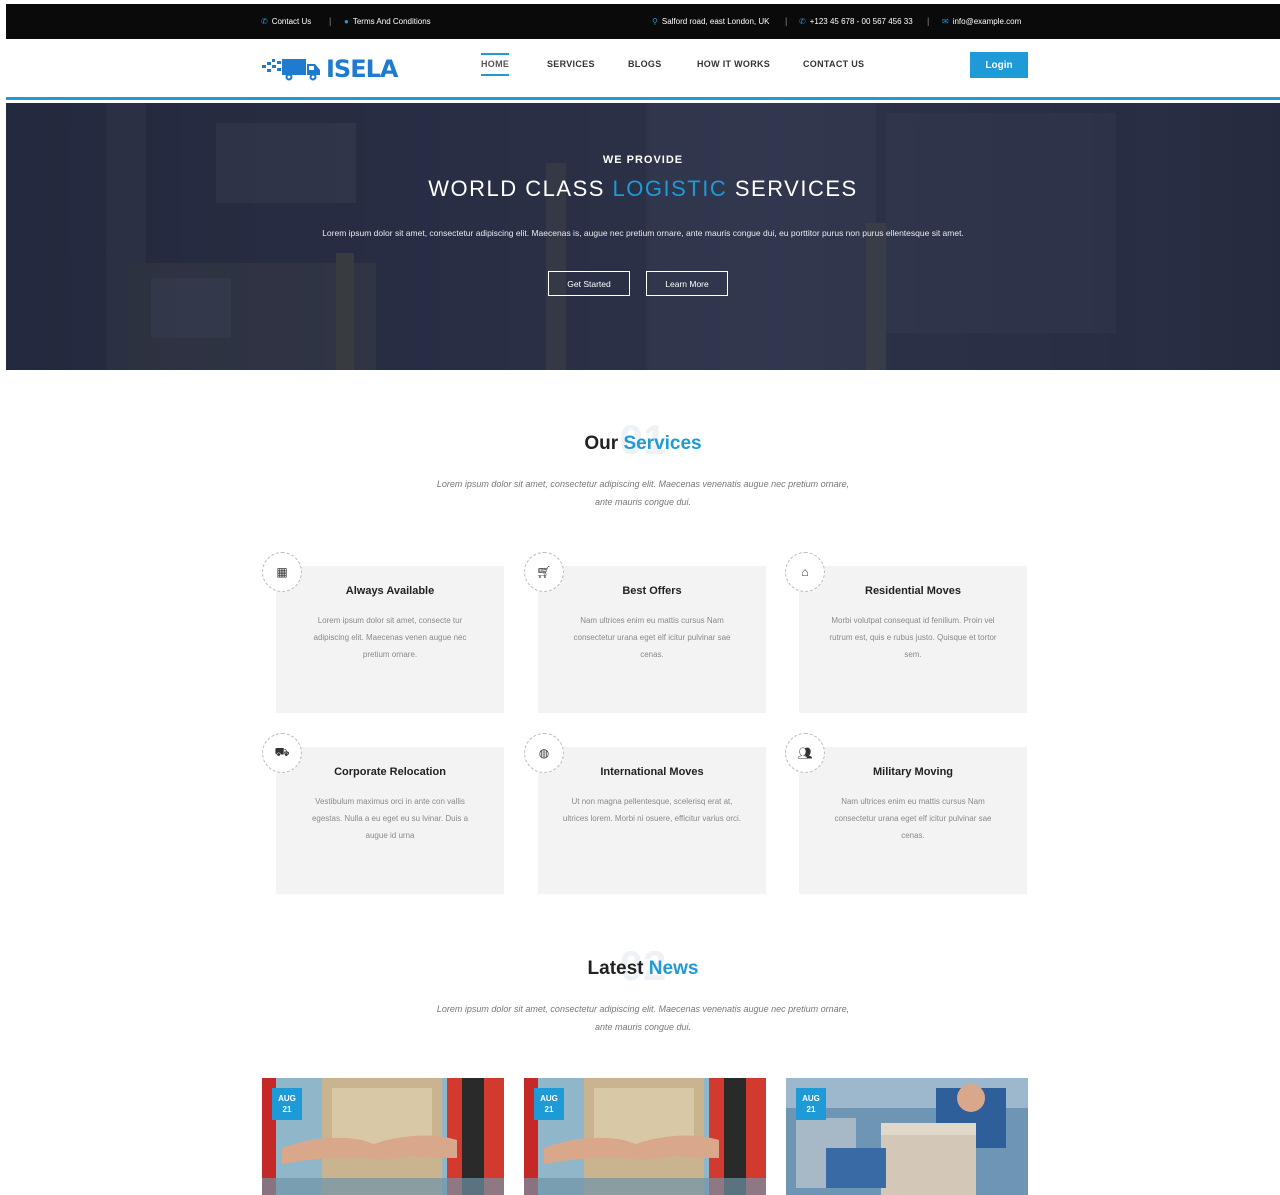 The image size is (1280, 1195). I want to click on news-heading-accent: News, so click(673, 968).